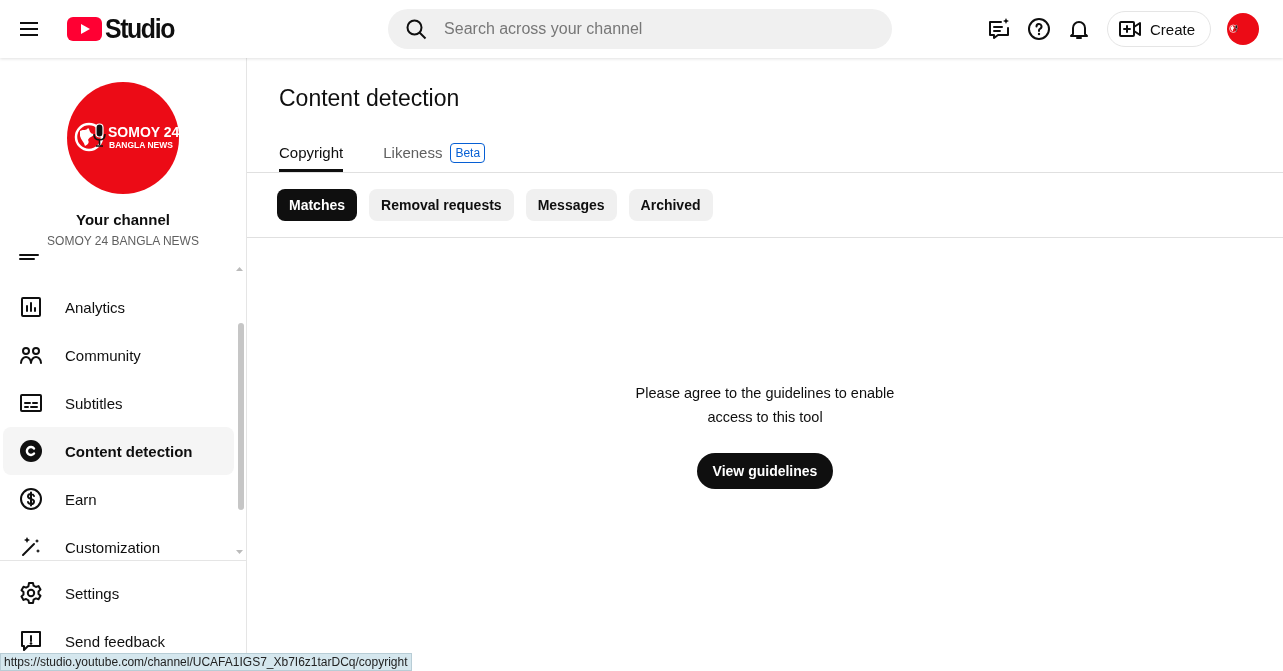 This screenshot has width=1283, height=671. Describe the element at coordinates (765, 470) in the screenshot. I see `view-guidelines-button: View guidelines` at that location.